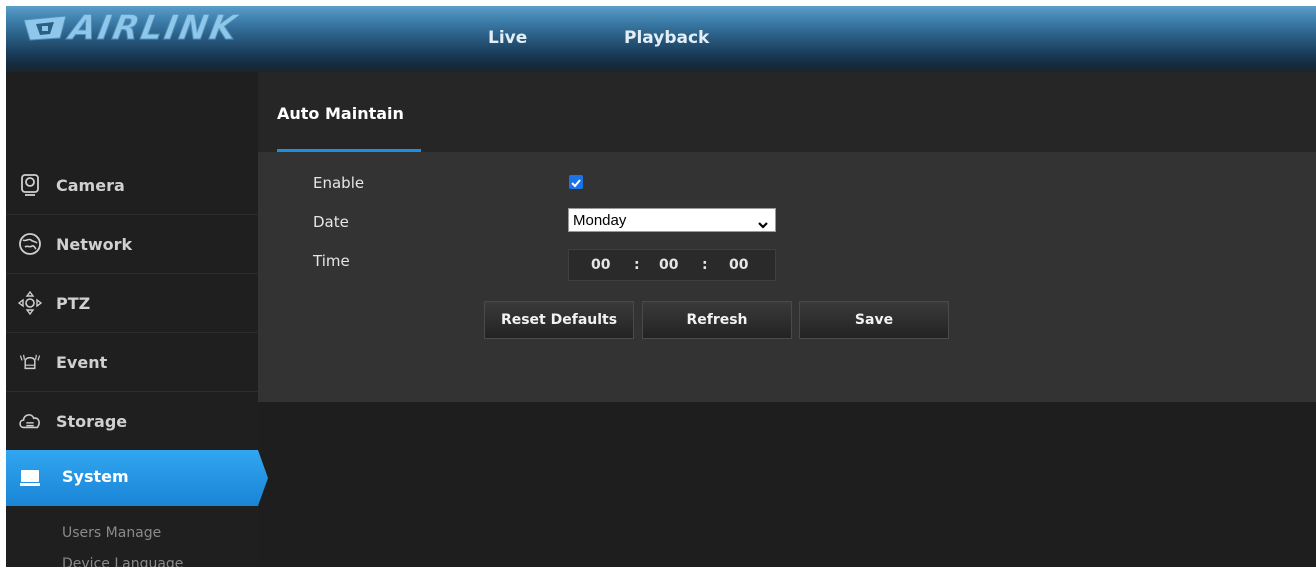 This screenshot has height=567, width=1316. Describe the element at coordinates (132, 362) in the screenshot. I see `sidebar-item-event: Event` at that location.